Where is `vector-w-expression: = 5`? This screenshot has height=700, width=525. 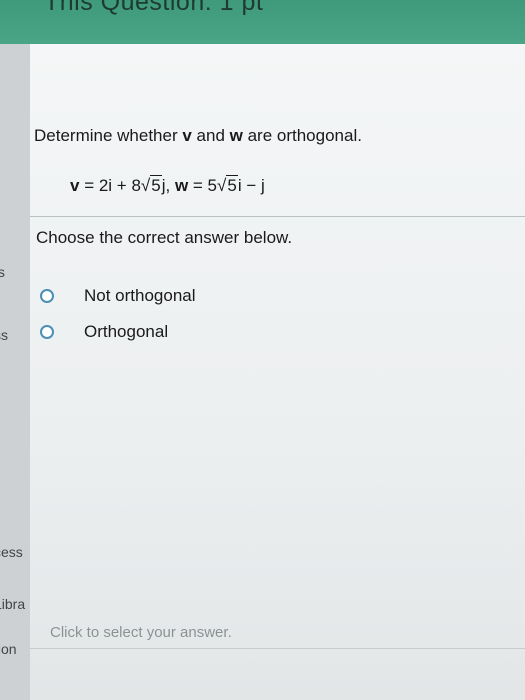 vector-w-expression: = 5 is located at coordinates (203, 185).